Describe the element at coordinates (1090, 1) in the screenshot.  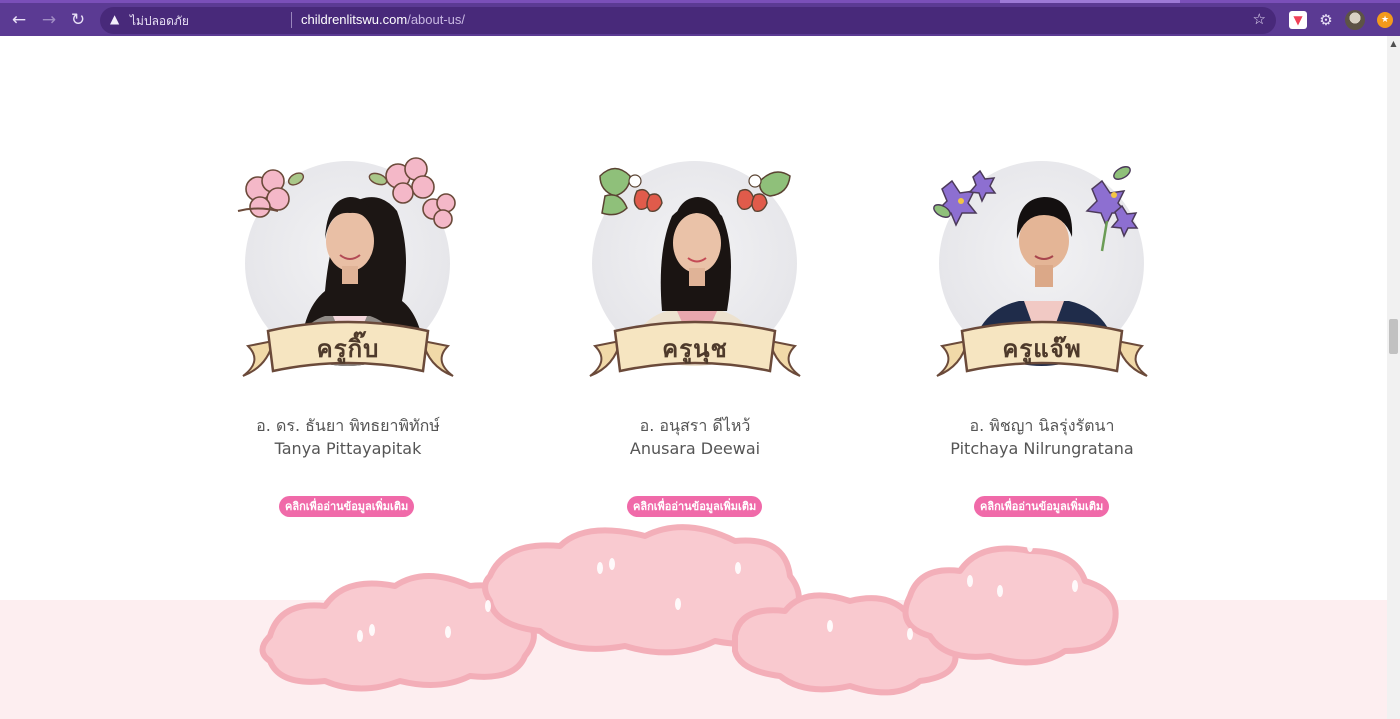
I see `active-tab-indicator` at that location.